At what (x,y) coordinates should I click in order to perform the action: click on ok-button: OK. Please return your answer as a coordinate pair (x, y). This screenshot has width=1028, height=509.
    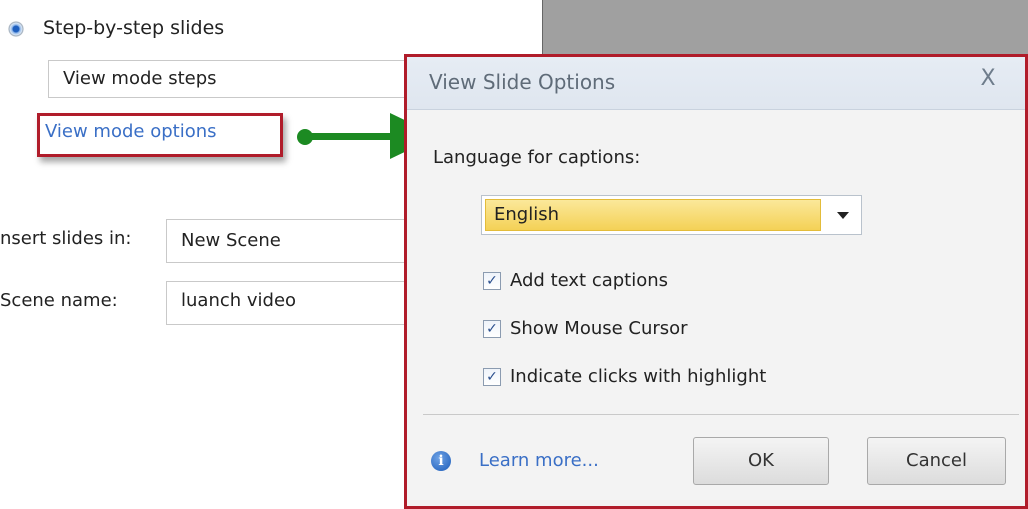
    Looking at the image, I should click on (761, 461).